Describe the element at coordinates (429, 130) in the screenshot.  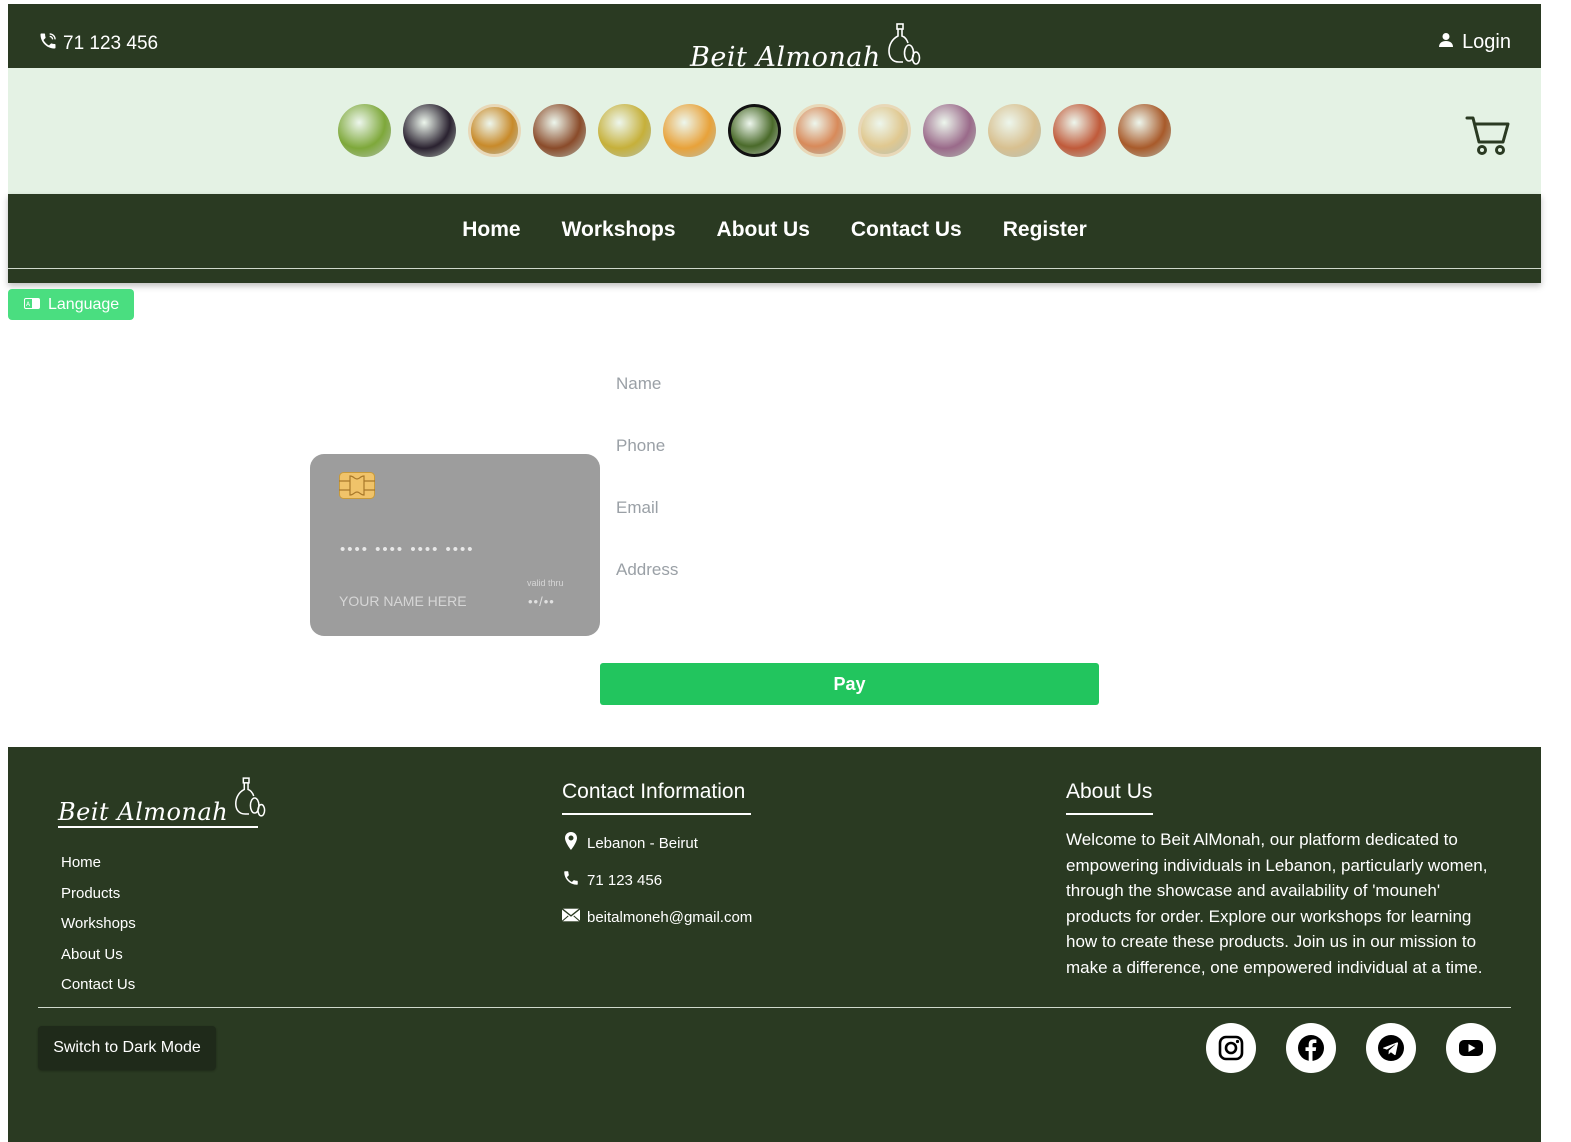
I see `blackberries-icon` at that location.